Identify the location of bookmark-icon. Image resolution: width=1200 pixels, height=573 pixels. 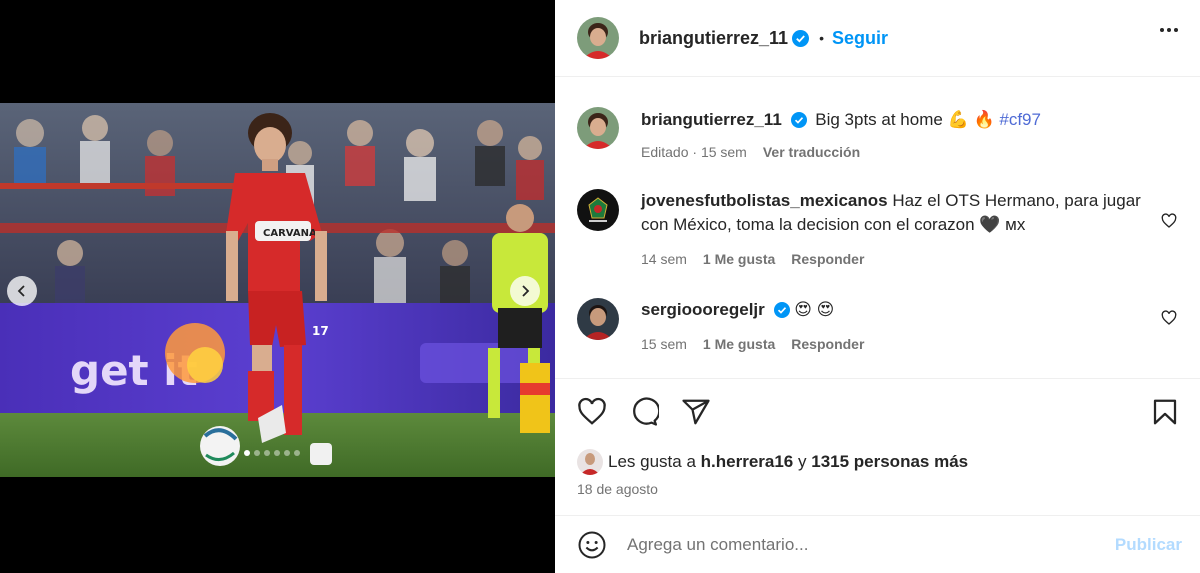
(1165, 412).